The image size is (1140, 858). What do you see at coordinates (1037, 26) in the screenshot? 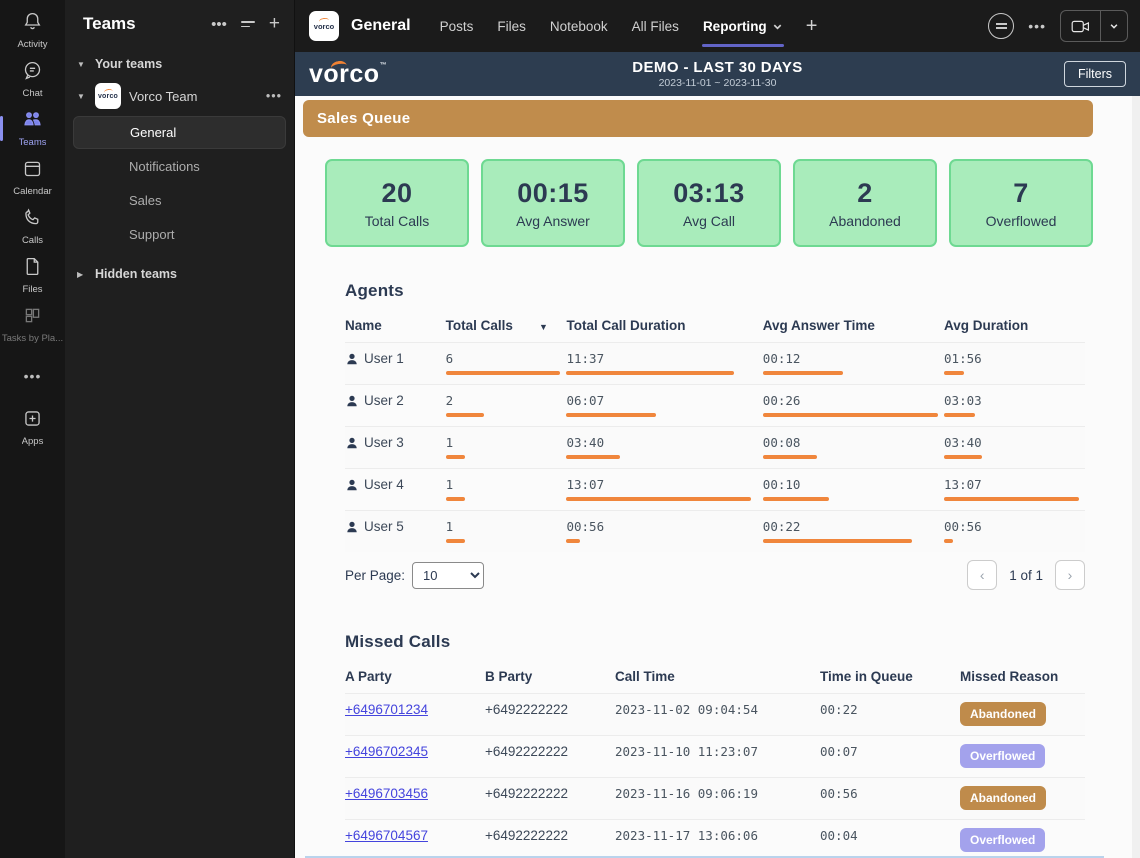
I see `header-more-icon: •••` at bounding box center [1037, 26].